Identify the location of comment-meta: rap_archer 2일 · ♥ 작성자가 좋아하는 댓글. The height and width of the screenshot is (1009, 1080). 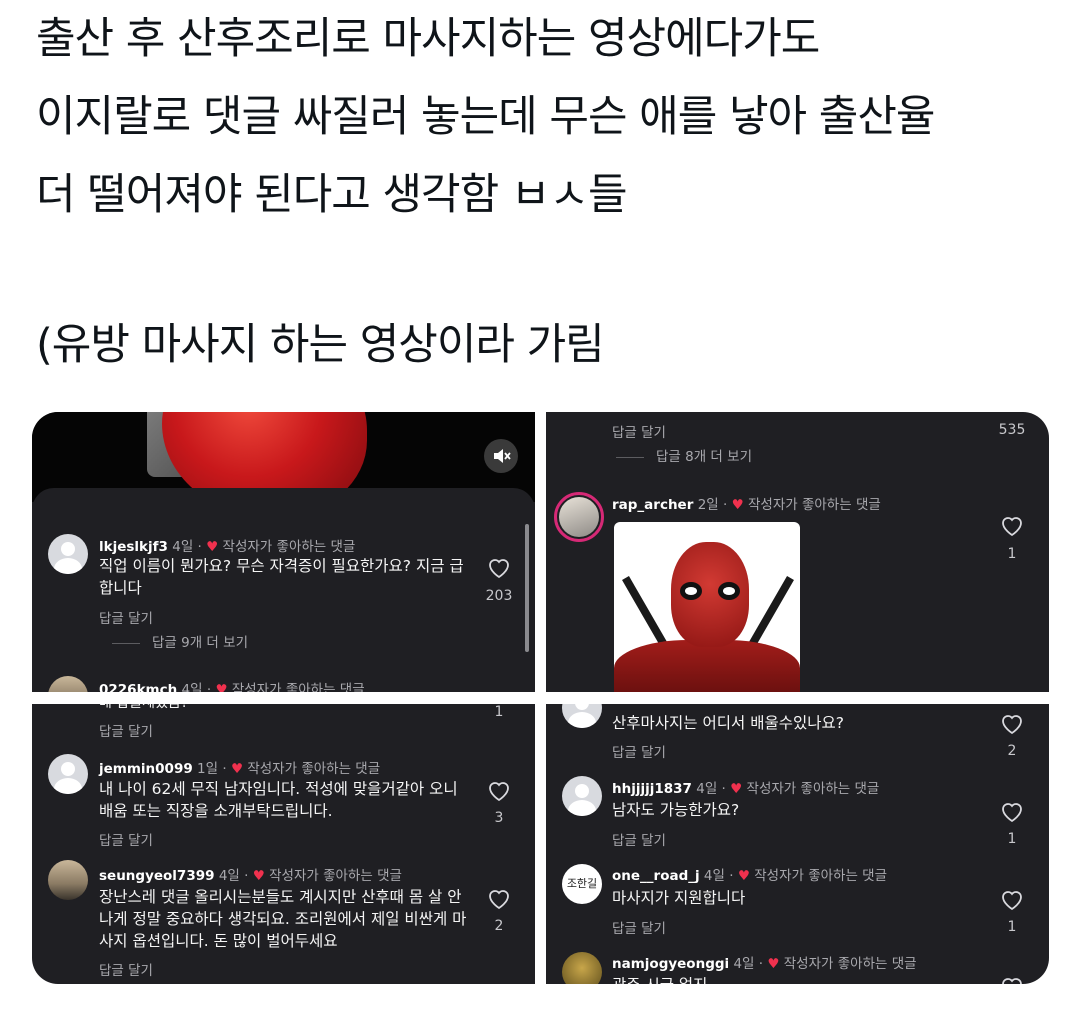
(746, 505).